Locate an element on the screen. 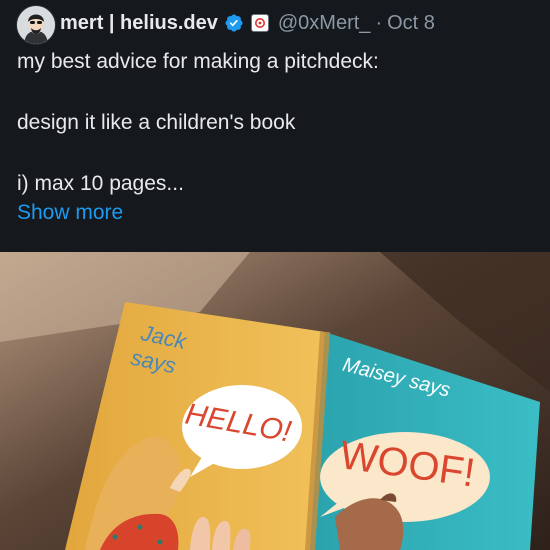  author-avatar is located at coordinates (36, 25).